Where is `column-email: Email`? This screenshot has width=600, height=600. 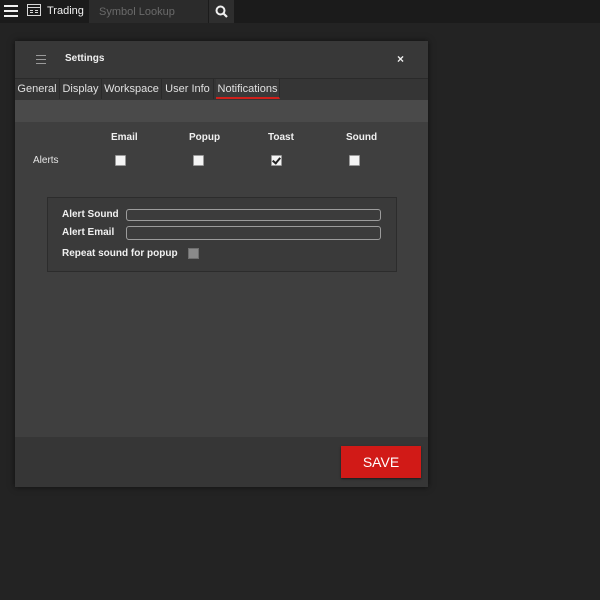
column-email: Email is located at coordinates (124, 137).